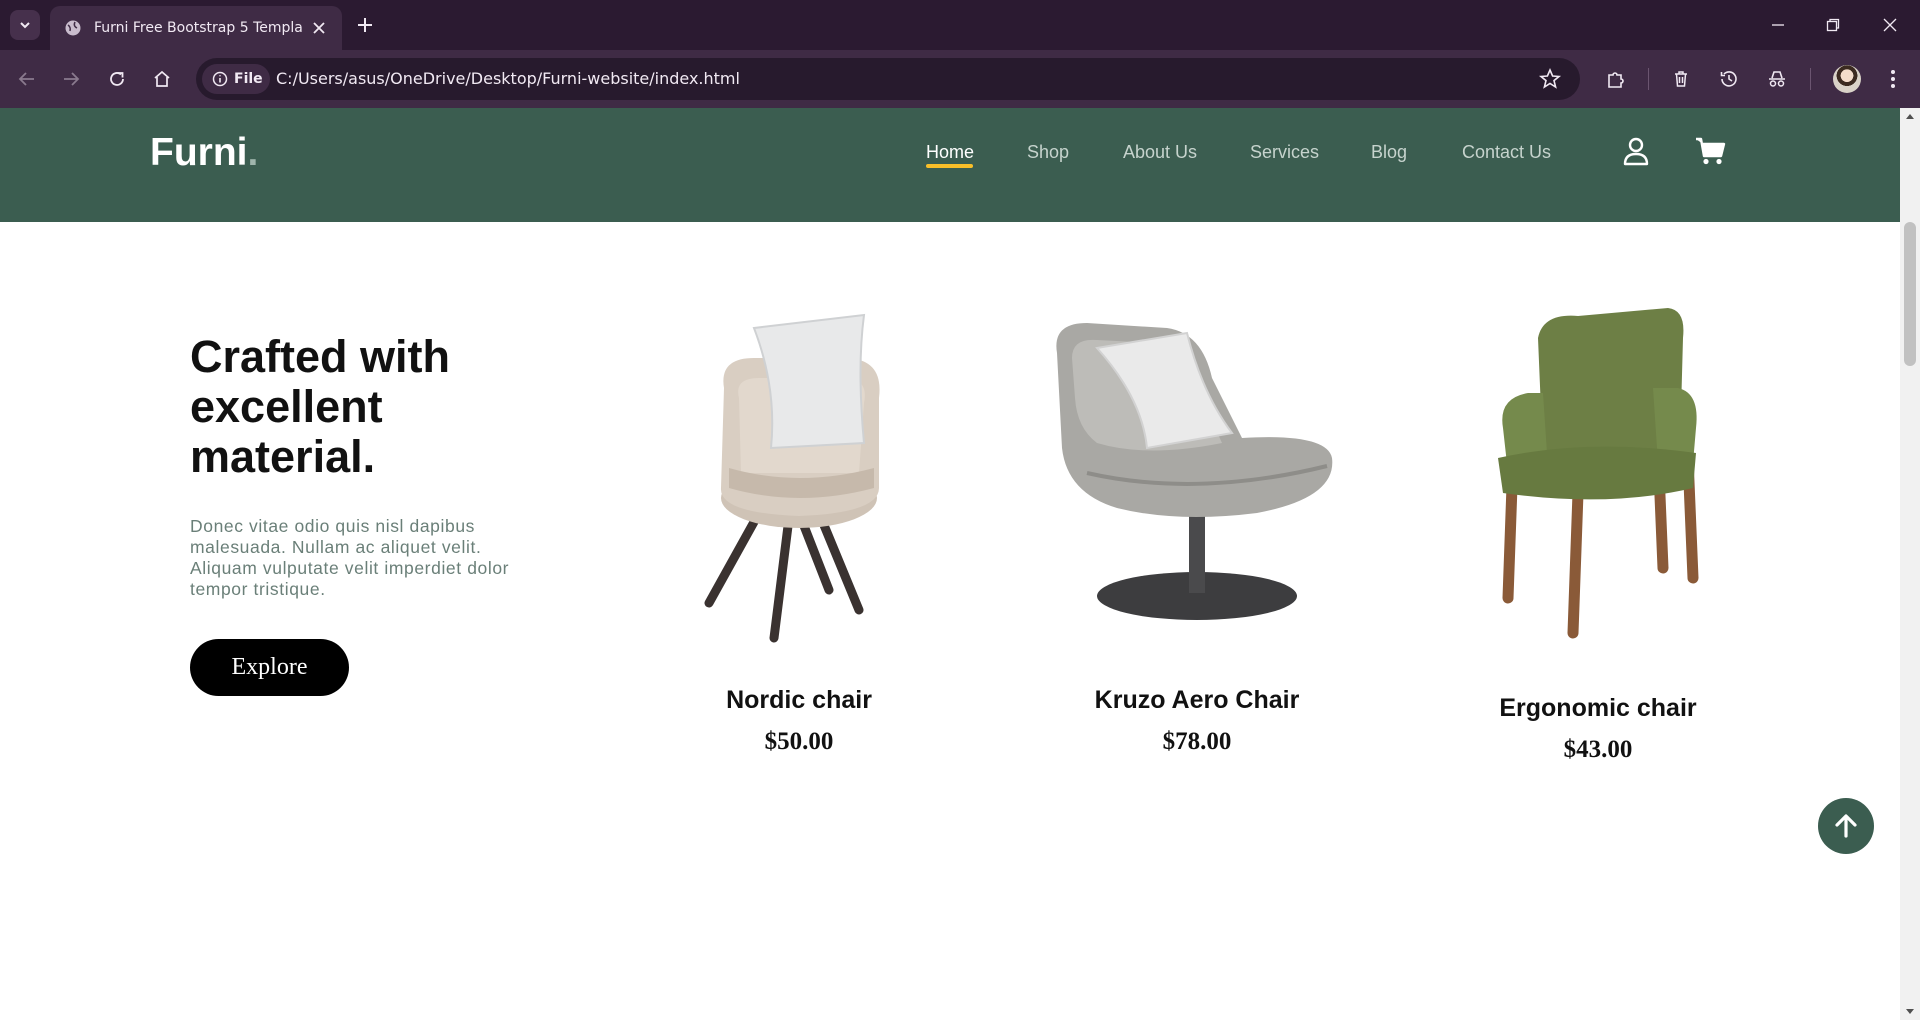 Image resolution: width=1920 pixels, height=1020 pixels. Describe the element at coordinates (1389, 152) in the screenshot. I see `nav-blog: Blog` at that location.